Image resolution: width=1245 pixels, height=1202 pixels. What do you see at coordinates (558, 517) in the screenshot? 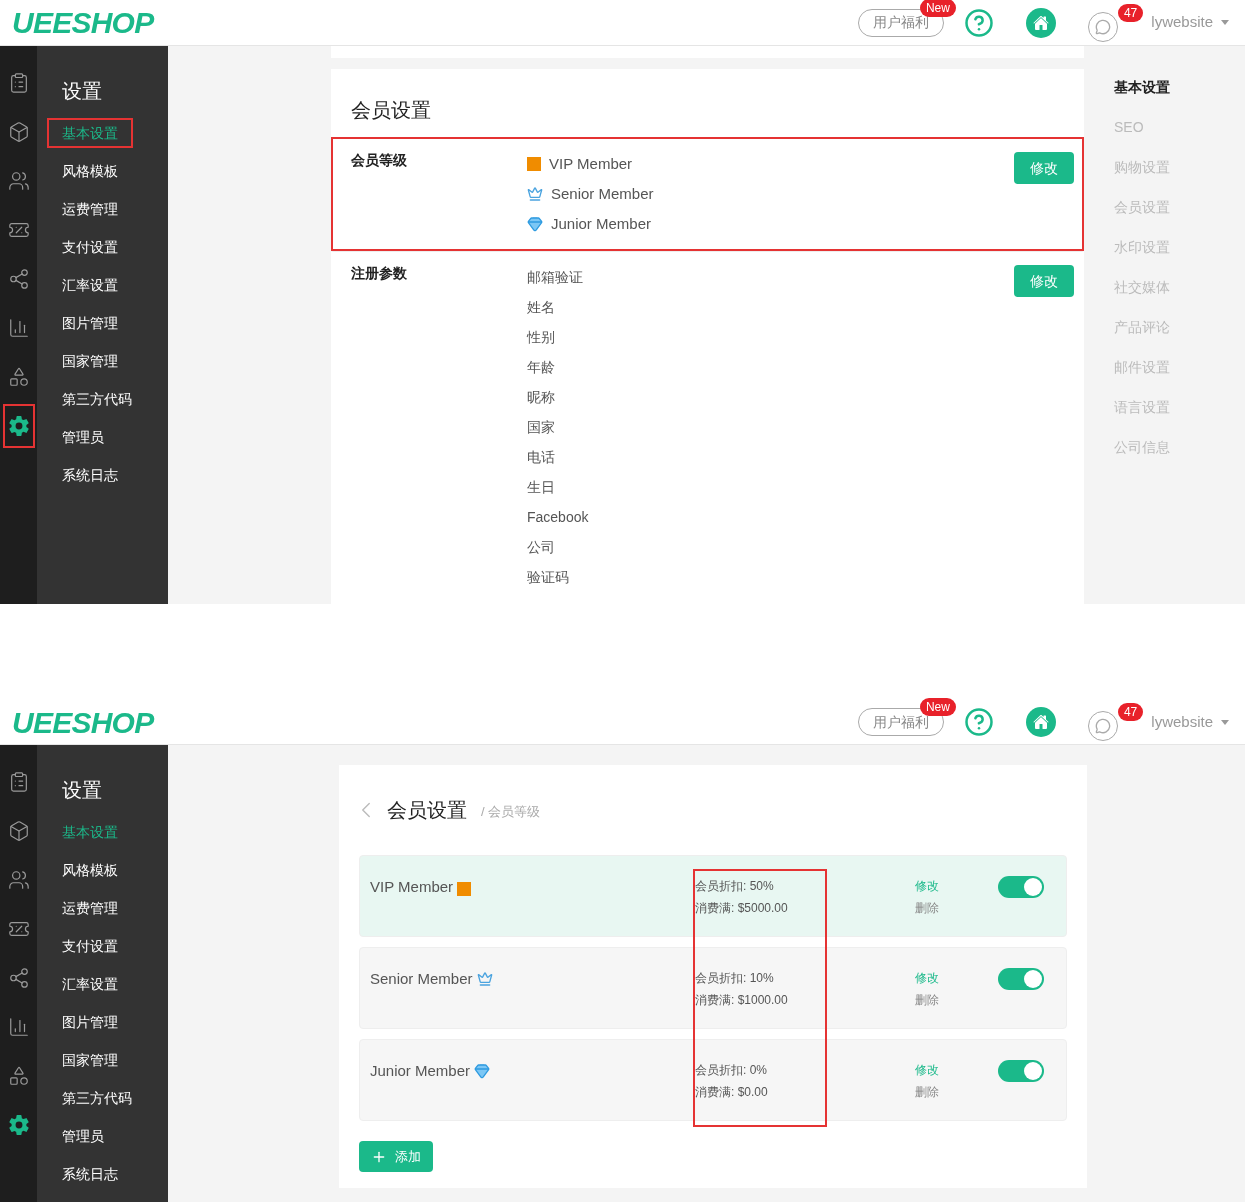
I see `field-name: Facebook` at bounding box center [558, 517].